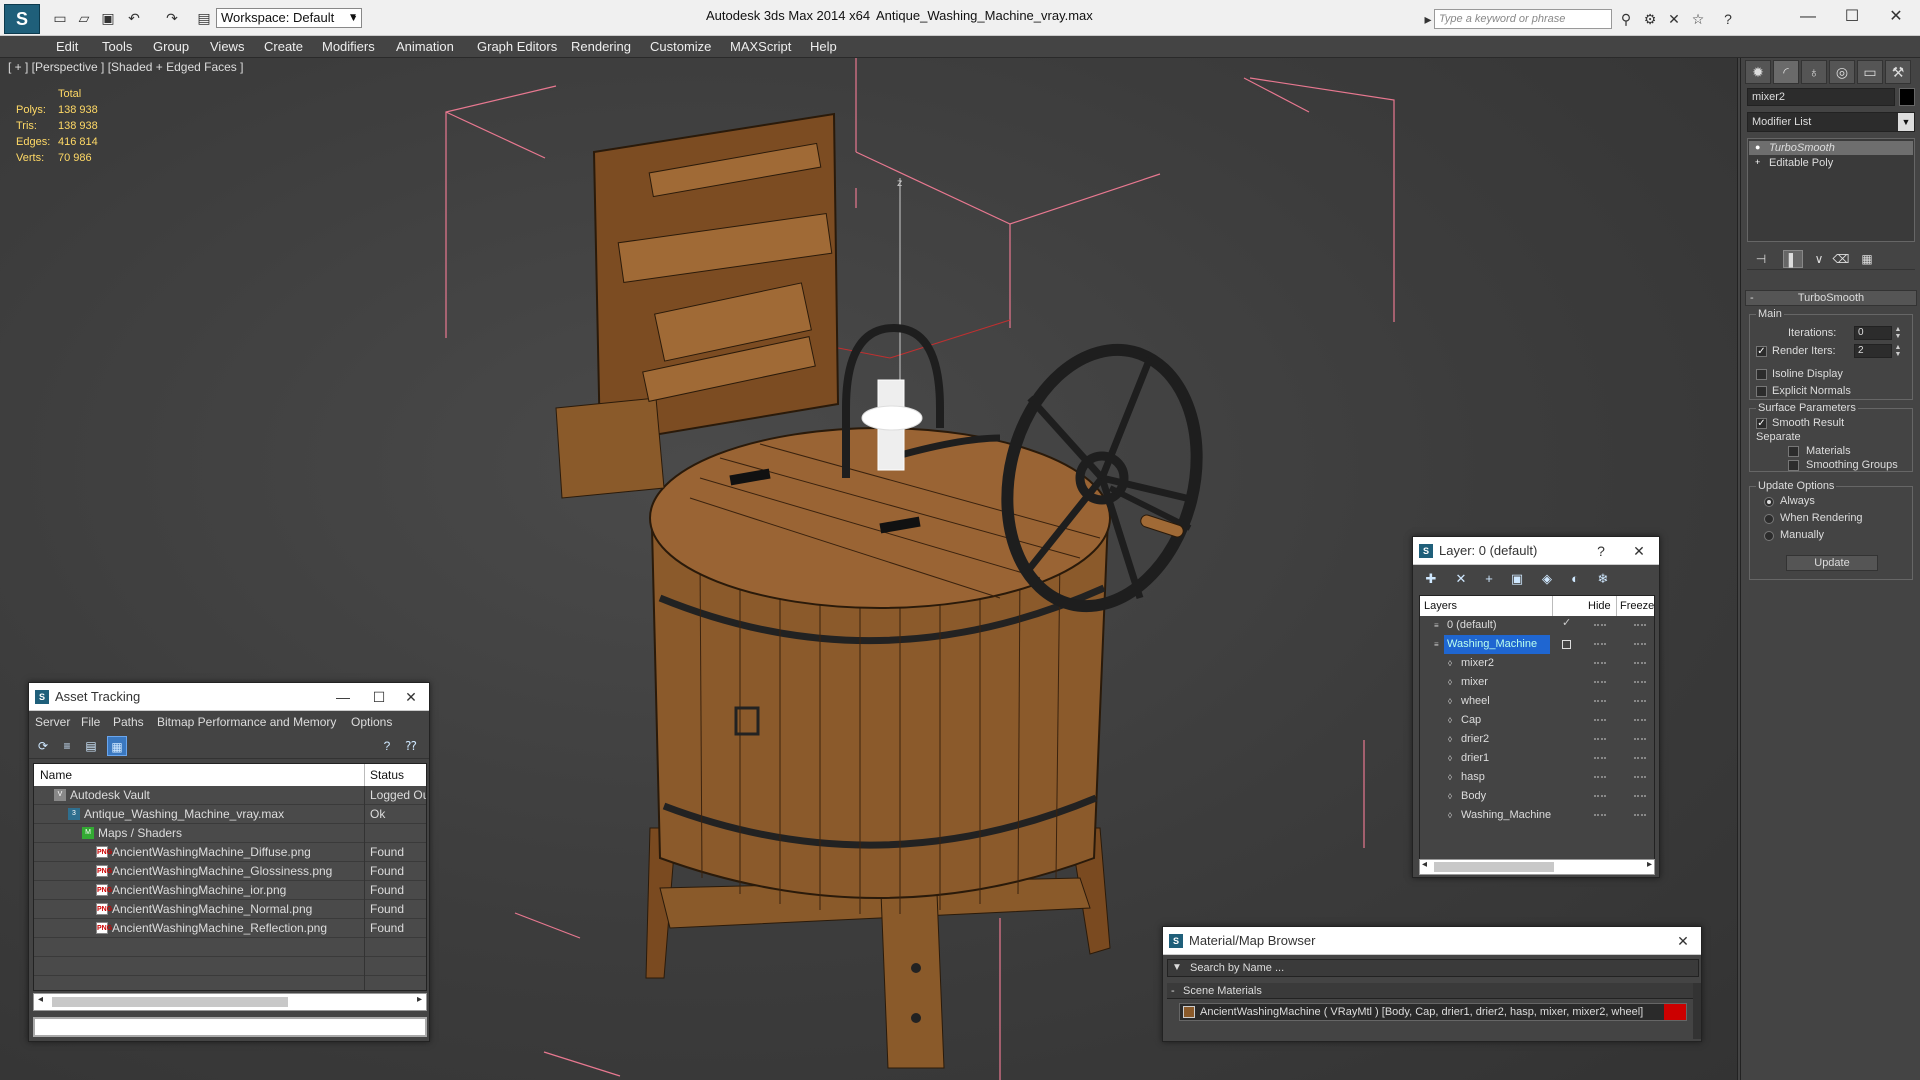 The height and width of the screenshot is (1080, 1920). What do you see at coordinates (1177, 968) in the screenshot?
I see `options-menu-icon: ▼` at bounding box center [1177, 968].